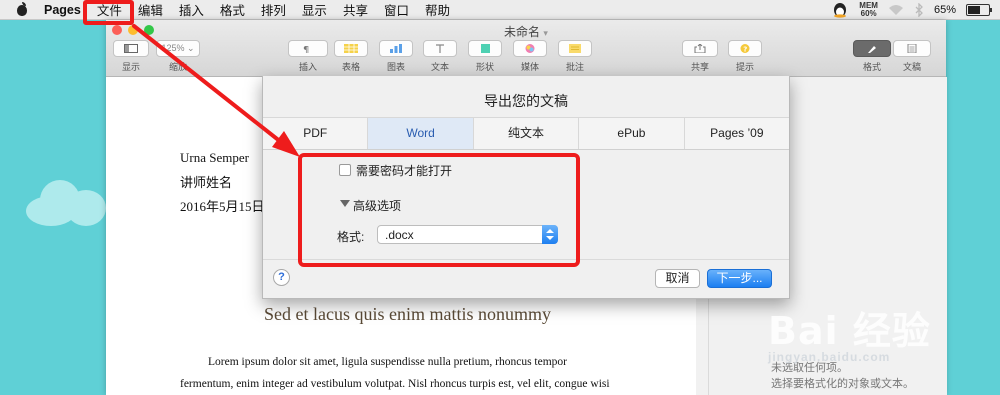 This screenshot has width=1000, height=395. Describe the element at coordinates (216, 90) in the screenshot. I see `annotation-arrow` at that location.